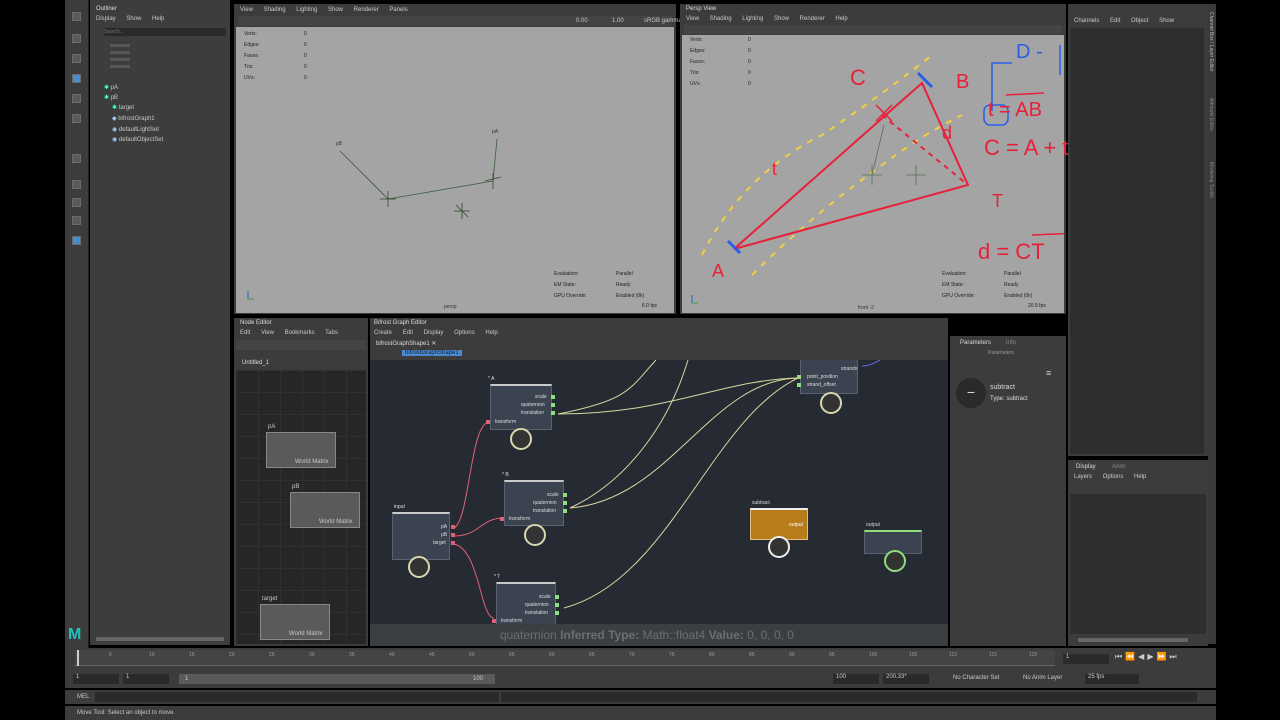 The image size is (1280, 720). What do you see at coordinates (1211, 180) in the screenshot?
I see `side-tab-modeling-toolkit: Modeling Toolkit` at bounding box center [1211, 180].